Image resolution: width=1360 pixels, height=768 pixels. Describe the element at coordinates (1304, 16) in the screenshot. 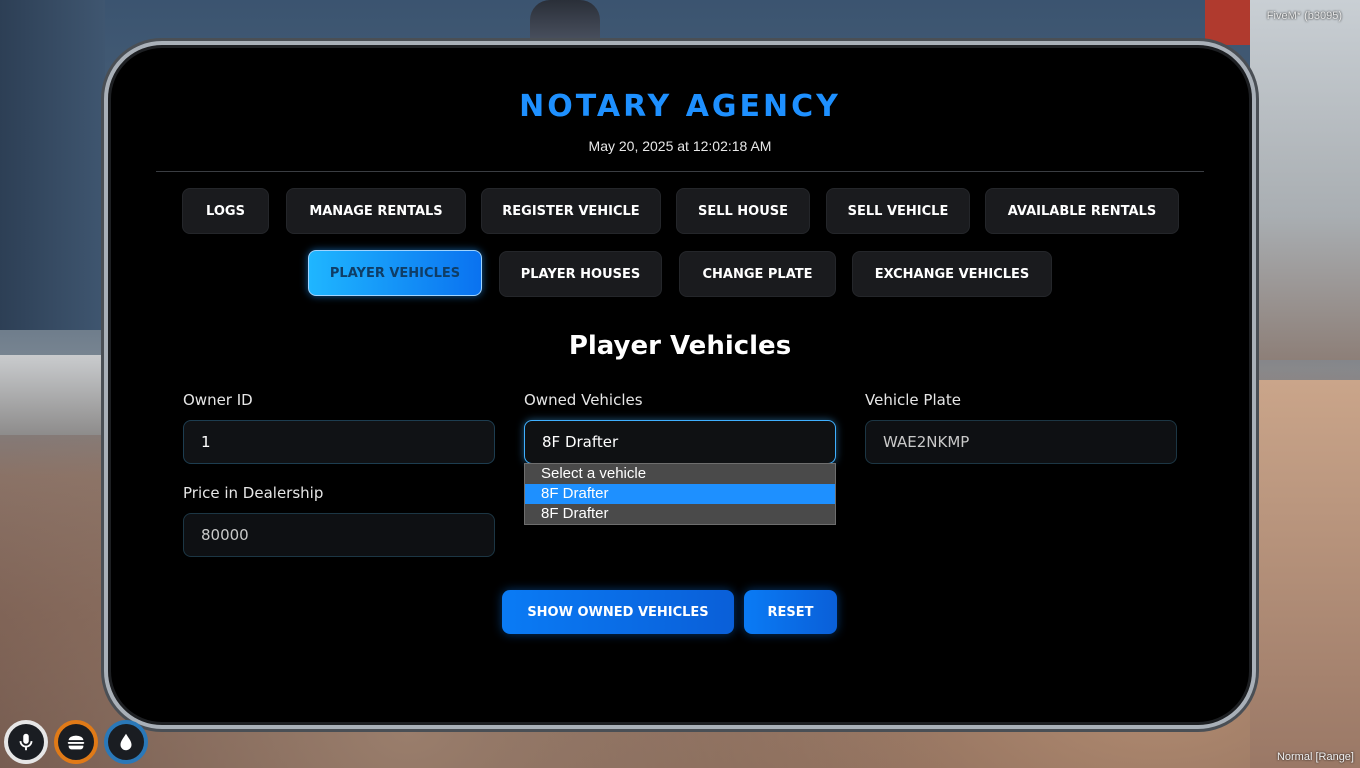

I see `client-version-label: FiveM* (b3095)` at that location.